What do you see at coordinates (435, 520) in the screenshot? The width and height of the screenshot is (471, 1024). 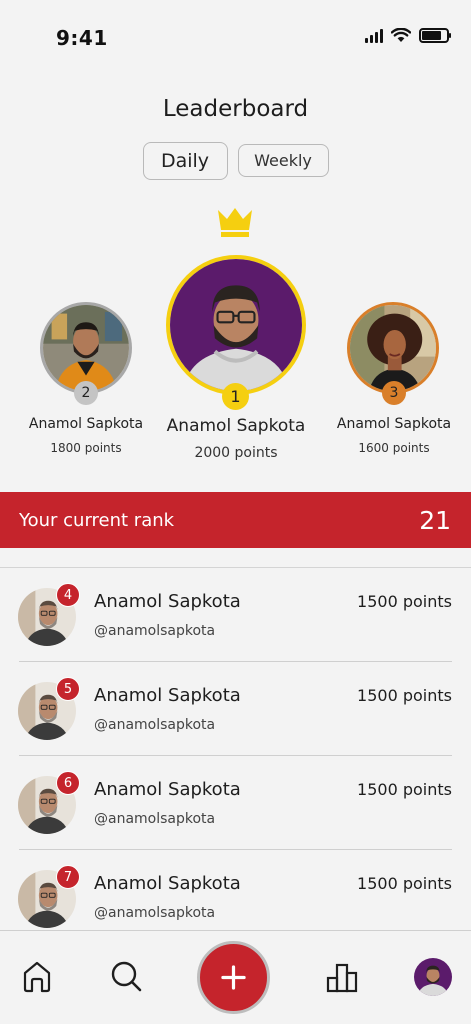 I see `current-rank-value: 21` at bounding box center [435, 520].